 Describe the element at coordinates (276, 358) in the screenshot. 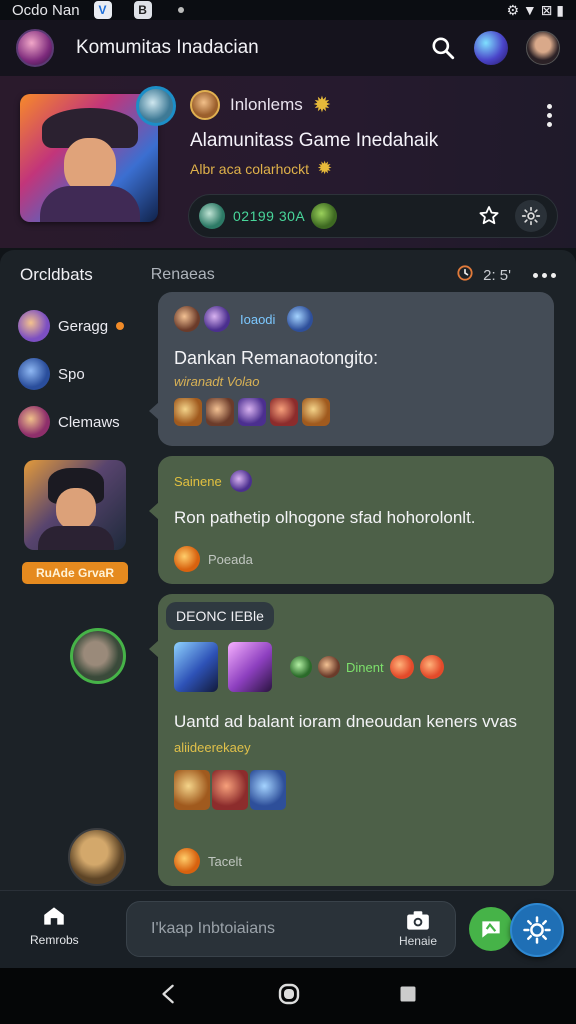

I see `message-text: Dankan Remanaotongito:` at that location.